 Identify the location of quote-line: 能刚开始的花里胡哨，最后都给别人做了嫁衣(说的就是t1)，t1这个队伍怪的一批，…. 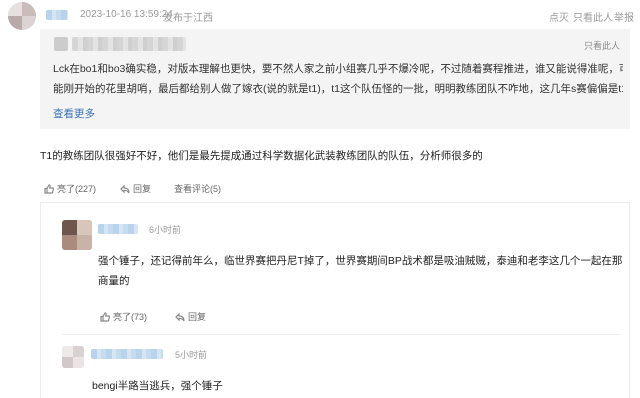
(338, 89).